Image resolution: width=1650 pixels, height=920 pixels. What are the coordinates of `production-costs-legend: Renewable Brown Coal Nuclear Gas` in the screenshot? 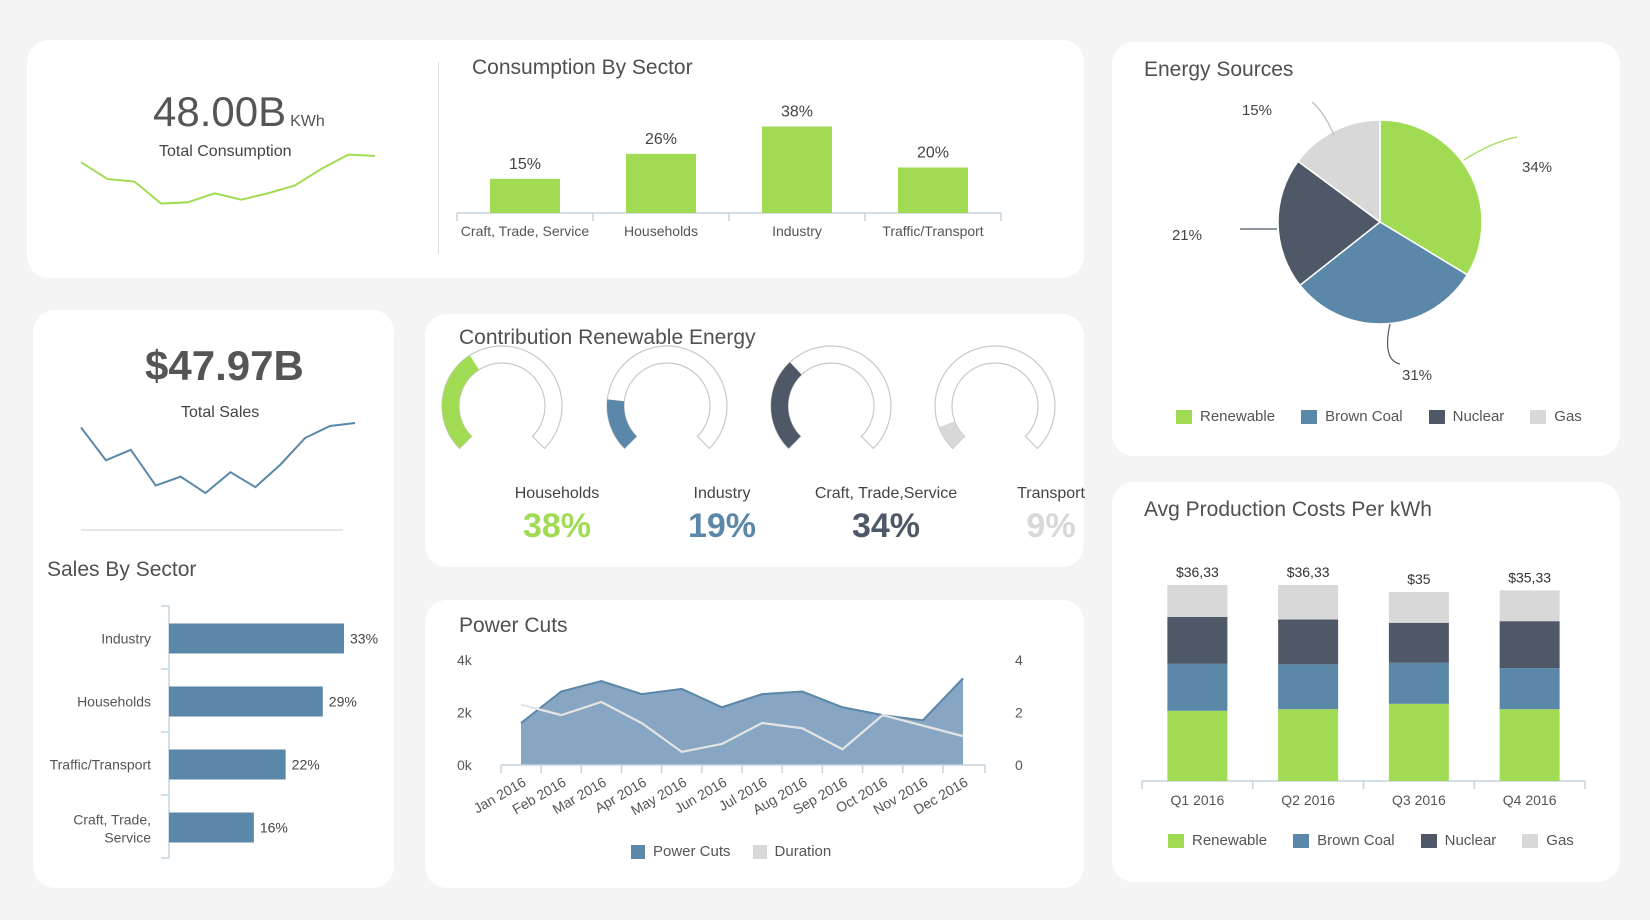 It's located at (1371, 840).